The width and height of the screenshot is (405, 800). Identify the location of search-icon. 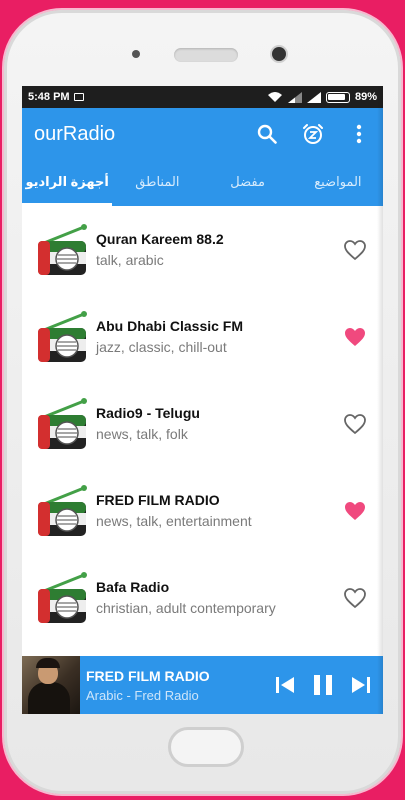
(267, 134).